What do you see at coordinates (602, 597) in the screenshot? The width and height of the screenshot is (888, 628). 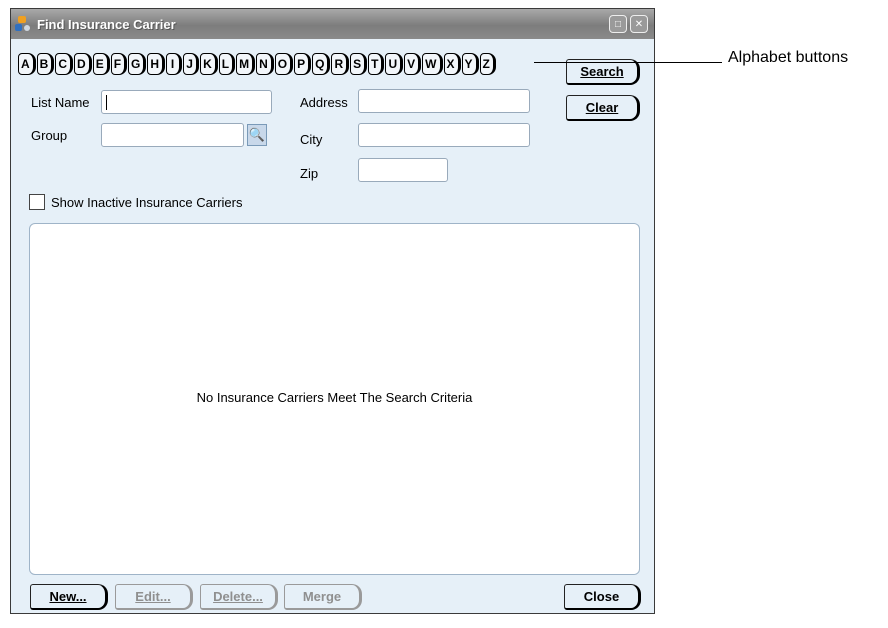 I see `close-button: Close` at bounding box center [602, 597].